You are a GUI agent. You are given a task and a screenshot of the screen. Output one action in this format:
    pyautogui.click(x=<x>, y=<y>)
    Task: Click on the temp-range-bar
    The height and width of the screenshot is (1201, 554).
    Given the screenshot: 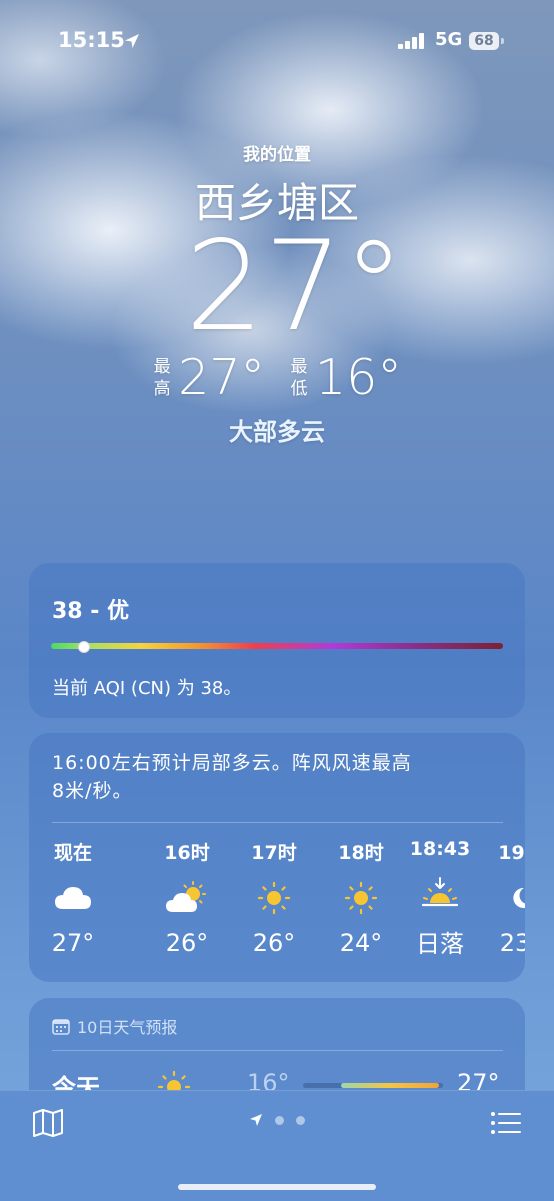 What is the action you would take?
    pyautogui.click(x=373, y=1085)
    